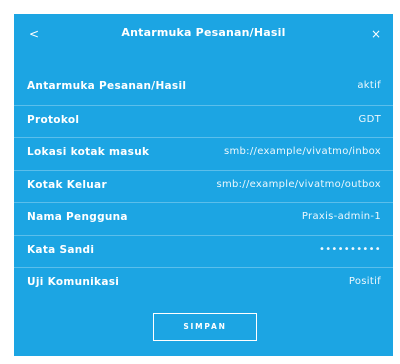 Image resolution: width=400 pixels, height=364 pixels. What do you see at coordinates (350, 249) in the screenshot?
I see `setting-value: ••••••••••` at bounding box center [350, 249].